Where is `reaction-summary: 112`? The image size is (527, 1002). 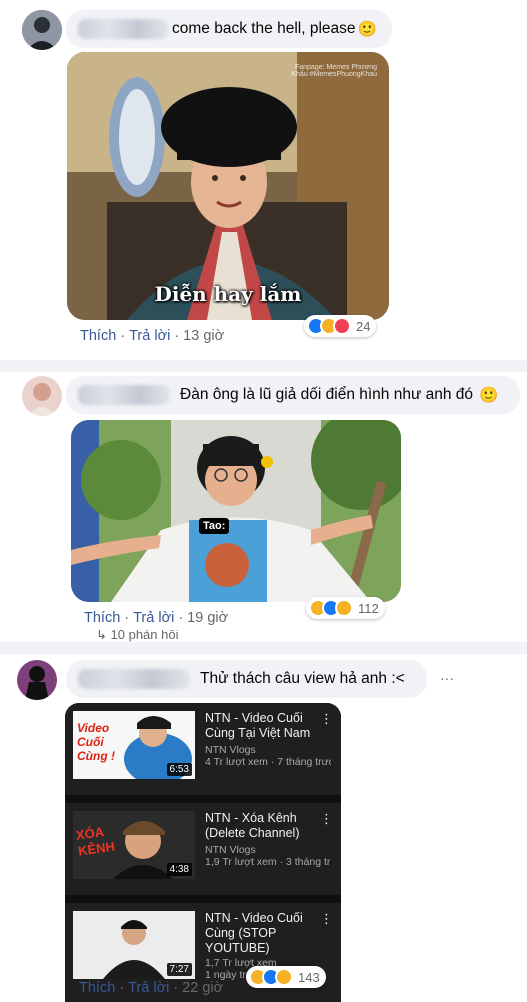 reaction-summary: 112 is located at coordinates (345, 608).